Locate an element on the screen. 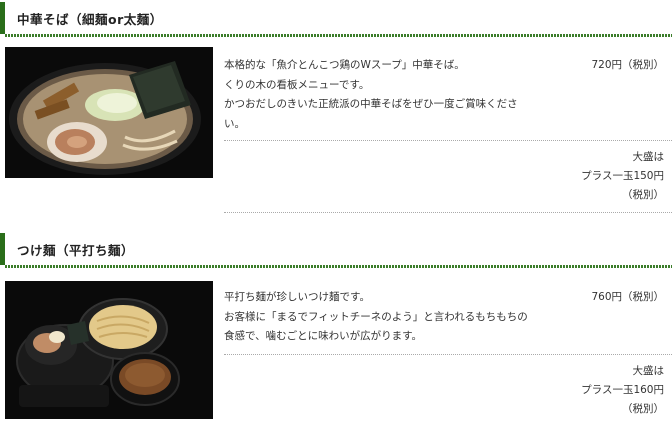  ramen-bowl-photo is located at coordinates (109, 112).